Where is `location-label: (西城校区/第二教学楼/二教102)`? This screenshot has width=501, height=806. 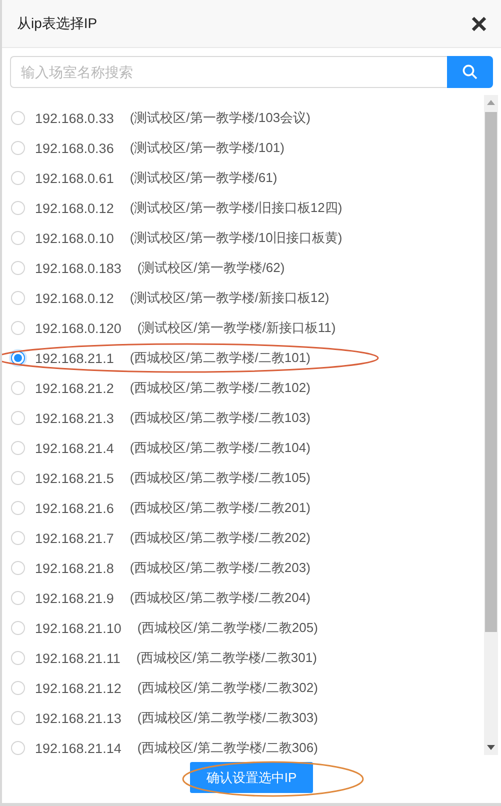 location-label: (西城校区/第二教学楼/二教102) is located at coordinates (220, 388).